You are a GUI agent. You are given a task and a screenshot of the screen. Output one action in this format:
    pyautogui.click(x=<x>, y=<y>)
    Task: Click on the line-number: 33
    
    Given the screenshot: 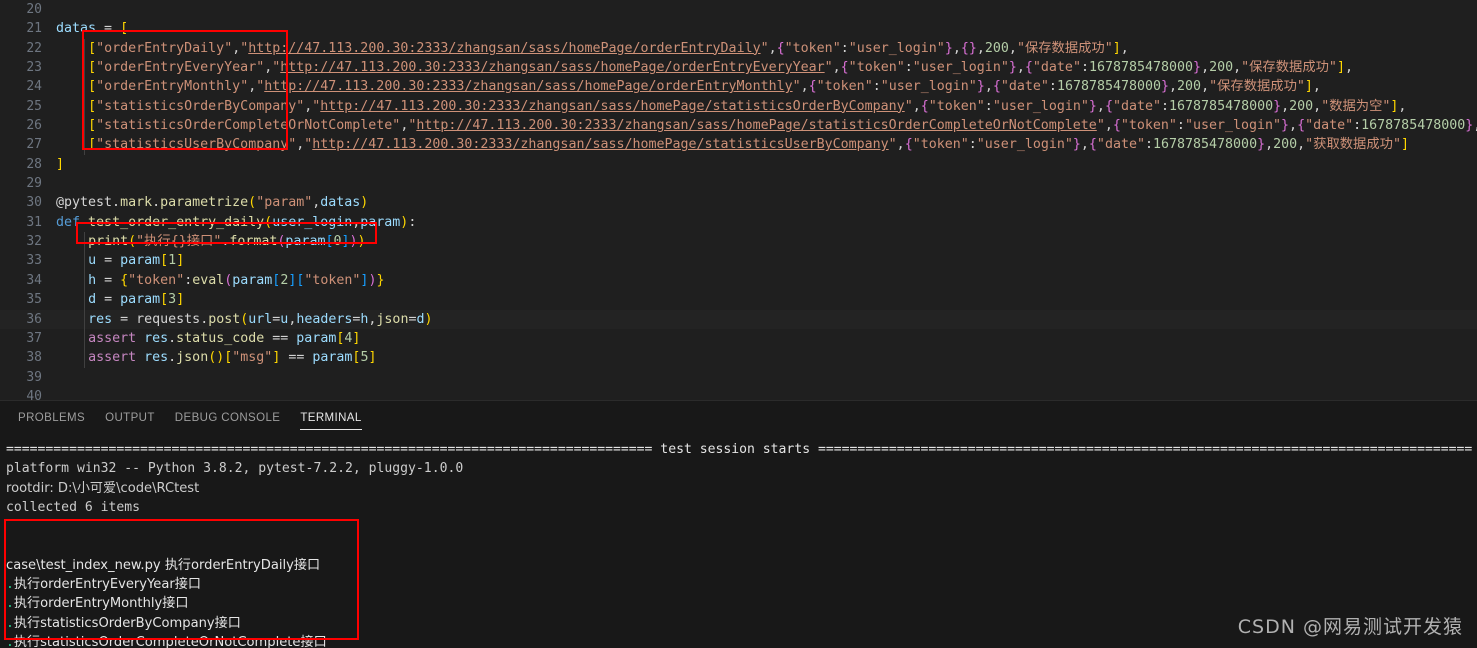 What is the action you would take?
    pyautogui.click(x=34, y=261)
    